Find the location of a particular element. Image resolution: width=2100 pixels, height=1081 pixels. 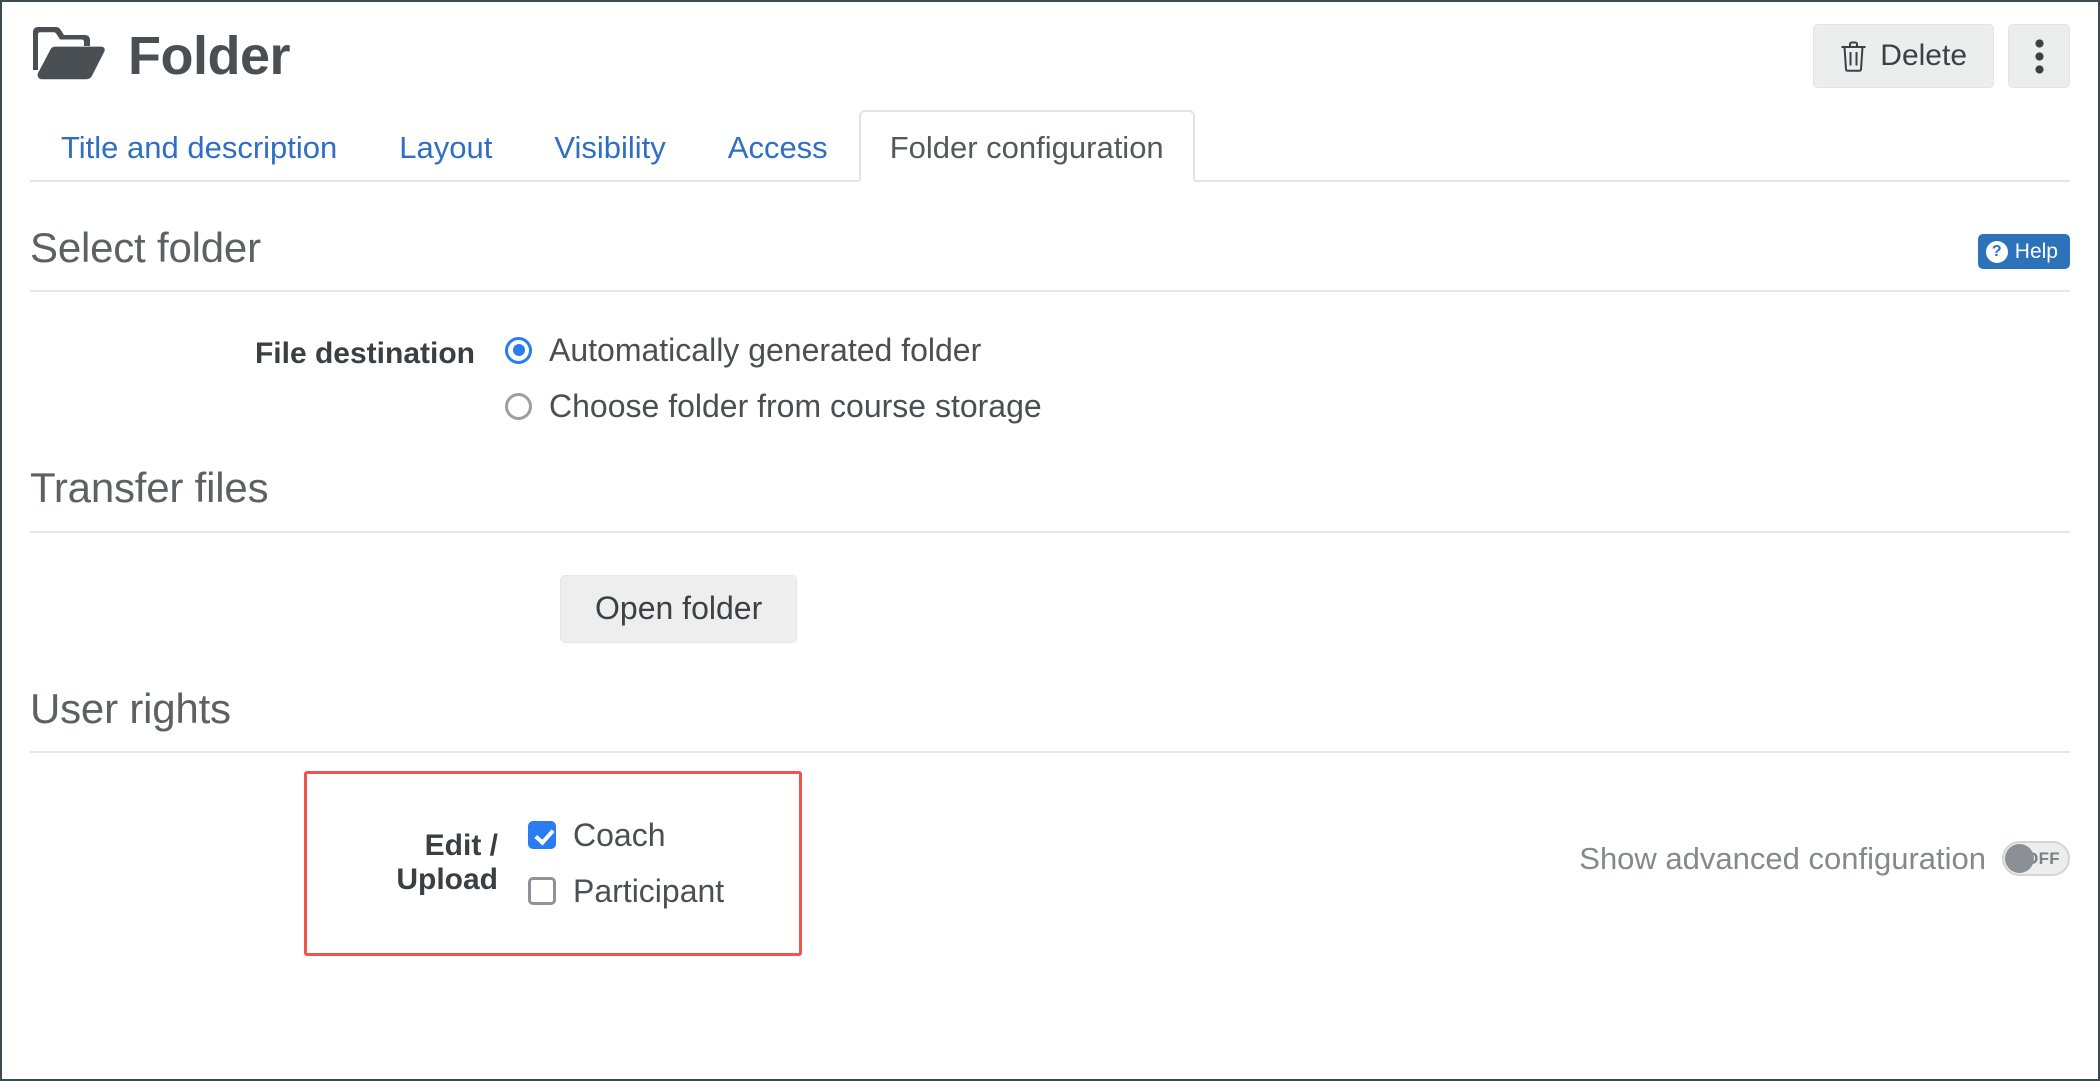

advanced-configuration-label: Show advanced configuration is located at coordinates (1782, 858).